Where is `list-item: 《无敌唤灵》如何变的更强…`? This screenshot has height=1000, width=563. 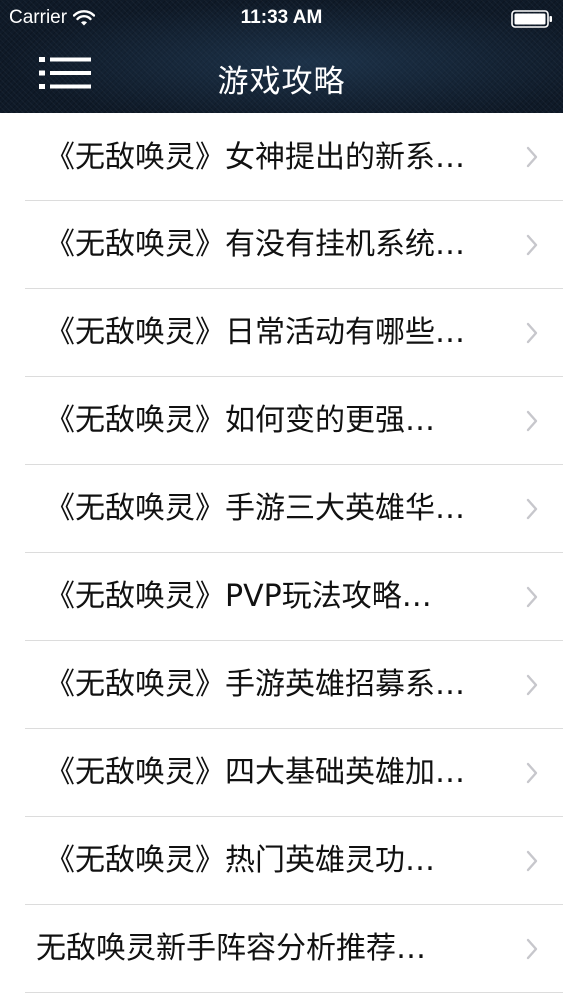 list-item: 《无敌唤灵》如何变的更强… is located at coordinates (281, 421).